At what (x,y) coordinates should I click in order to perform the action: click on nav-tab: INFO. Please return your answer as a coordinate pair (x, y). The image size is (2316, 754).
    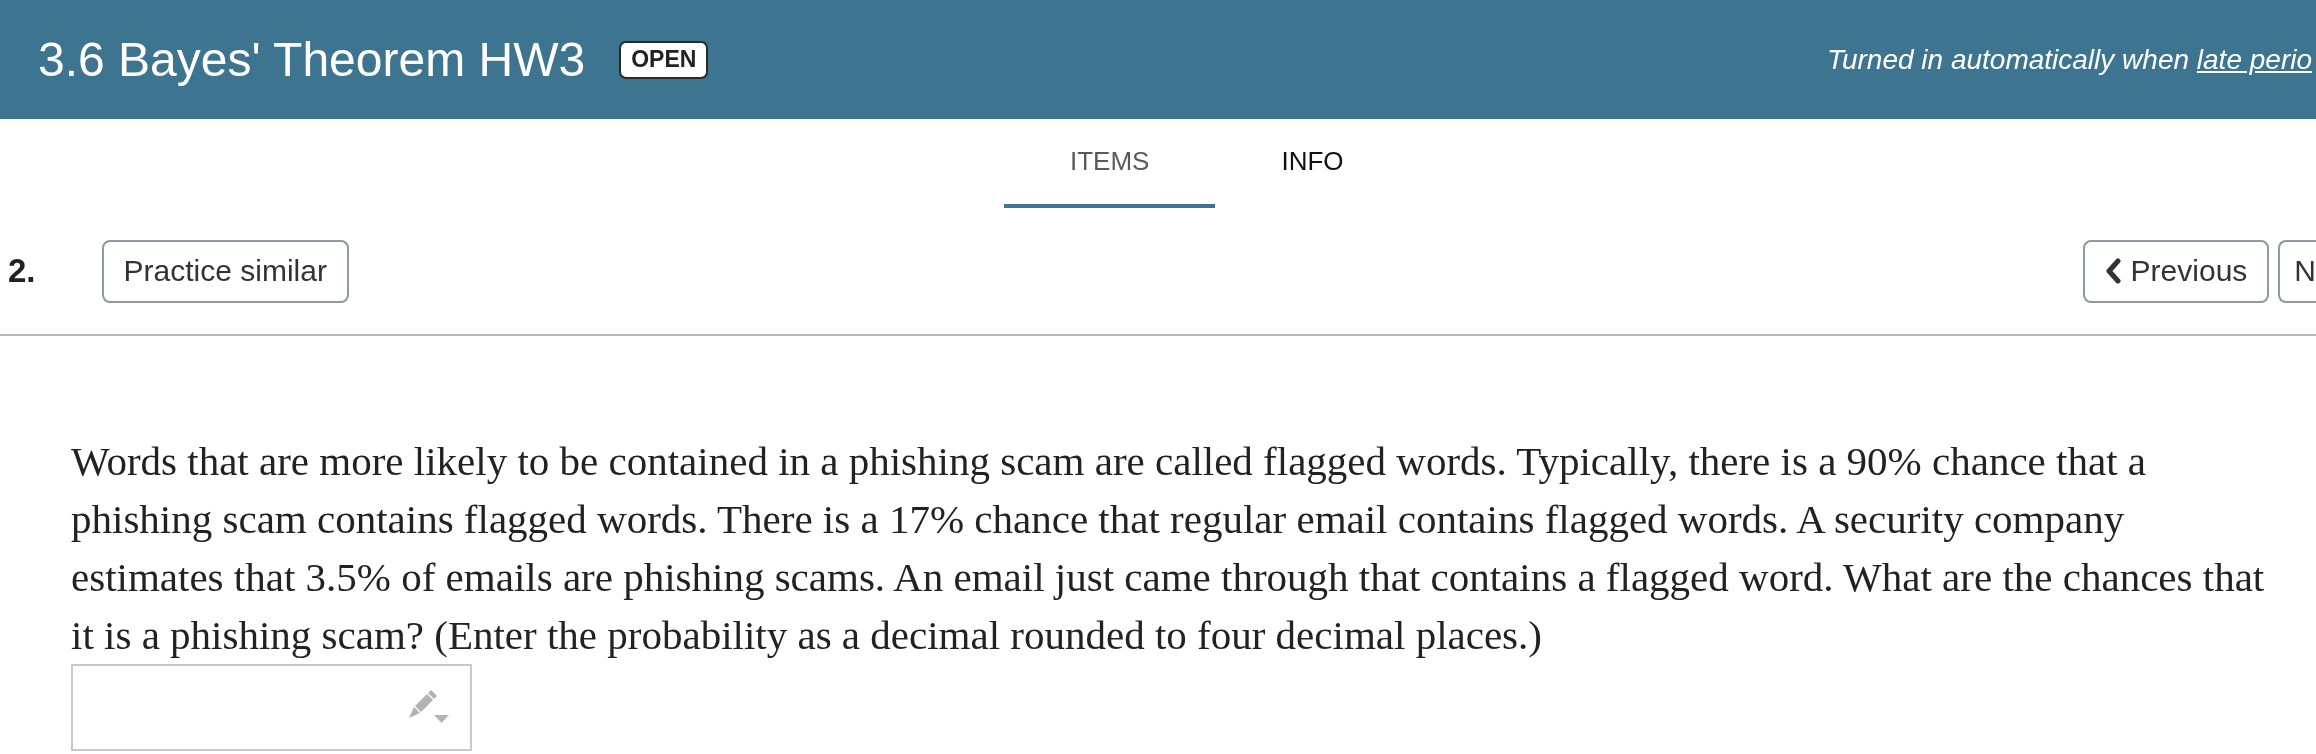
    Looking at the image, I should click on (1312, 163).